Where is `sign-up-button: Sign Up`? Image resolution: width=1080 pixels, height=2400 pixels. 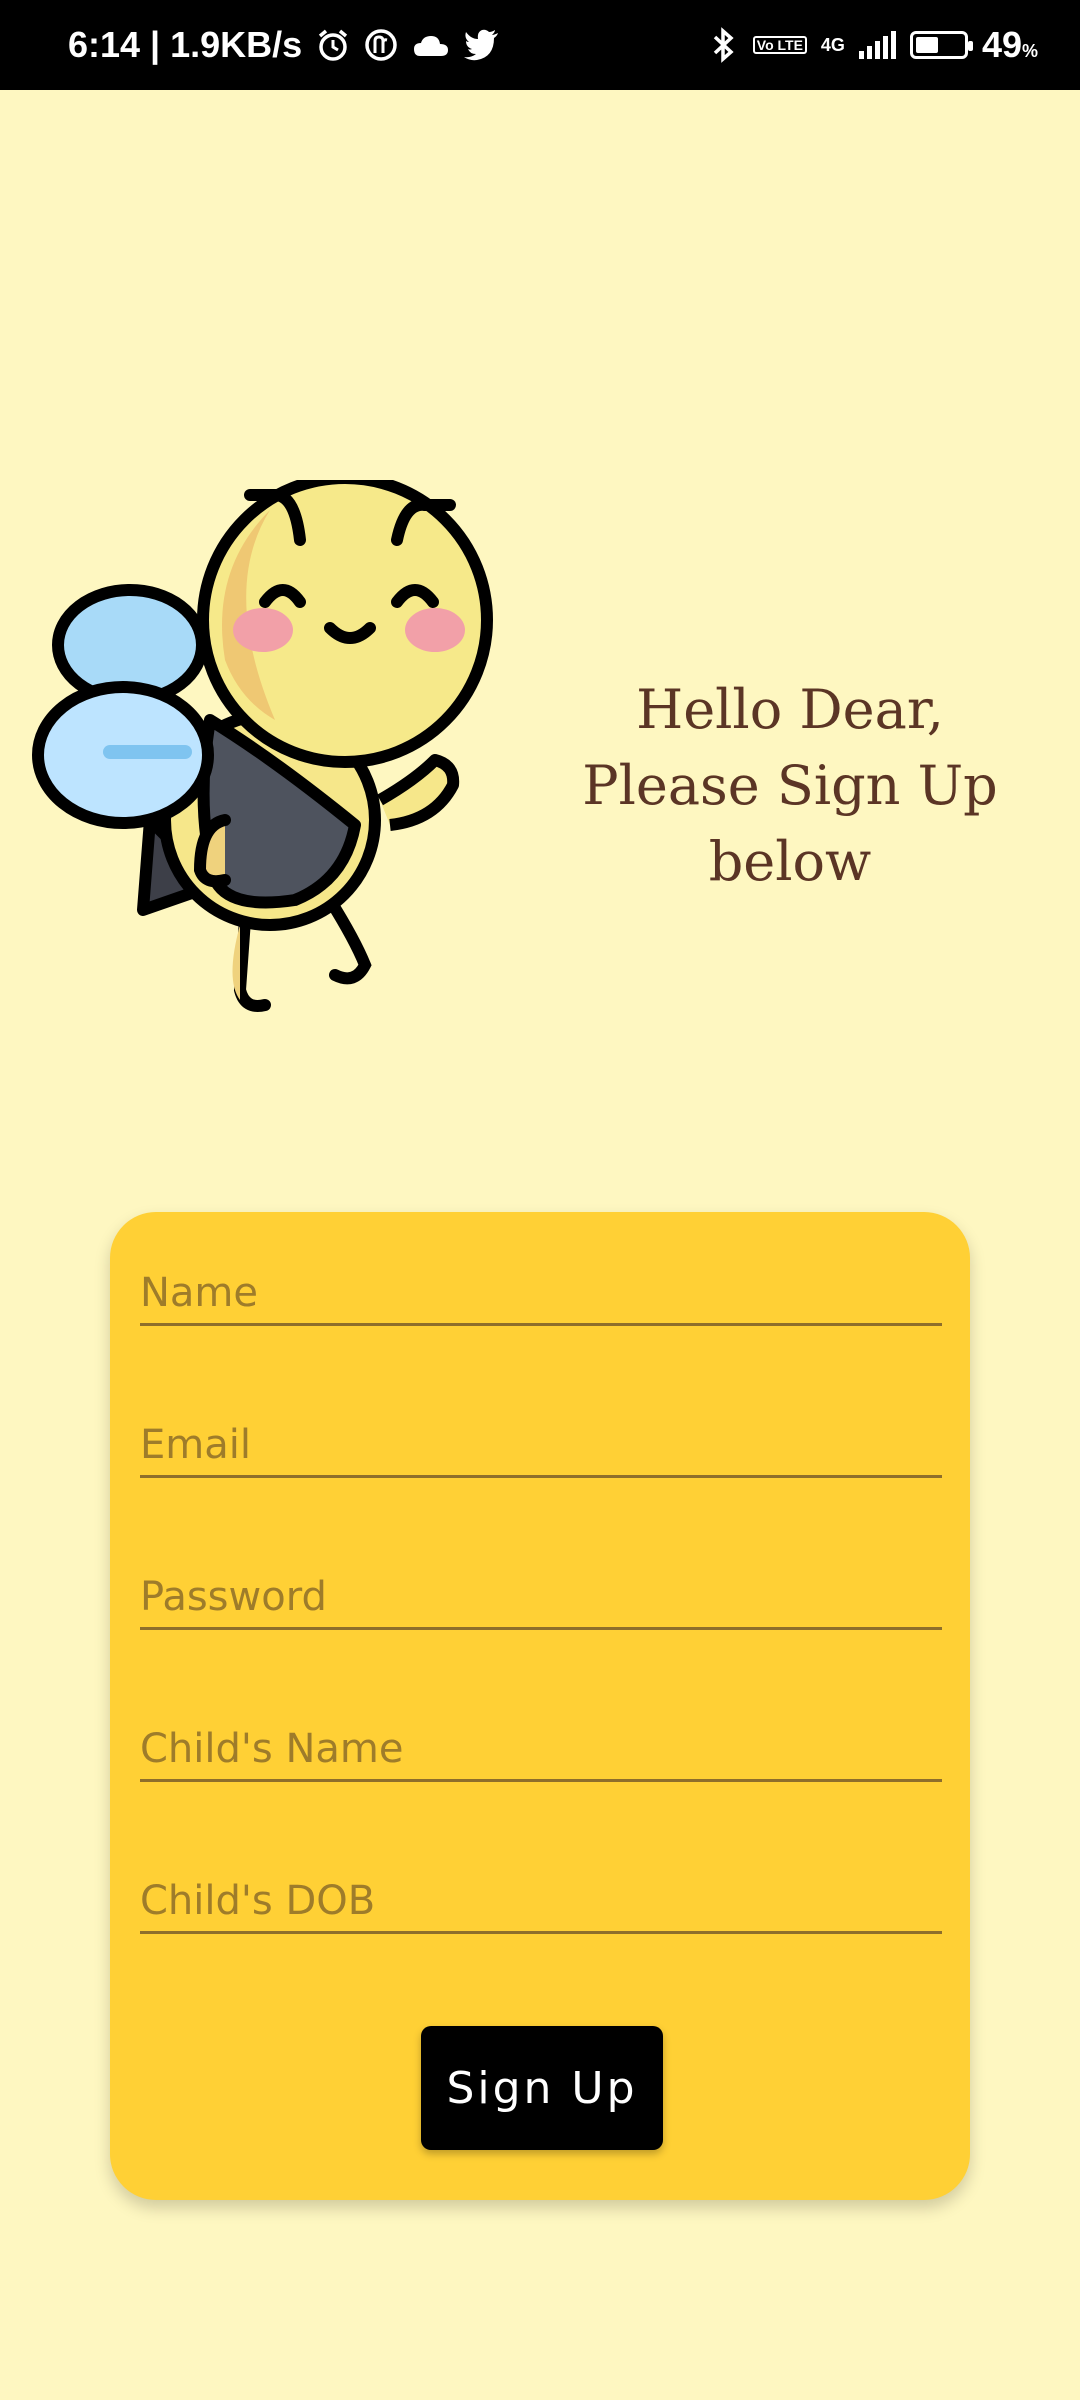
sign-up-button: Sign Up is located at coordinates (542, 2088).